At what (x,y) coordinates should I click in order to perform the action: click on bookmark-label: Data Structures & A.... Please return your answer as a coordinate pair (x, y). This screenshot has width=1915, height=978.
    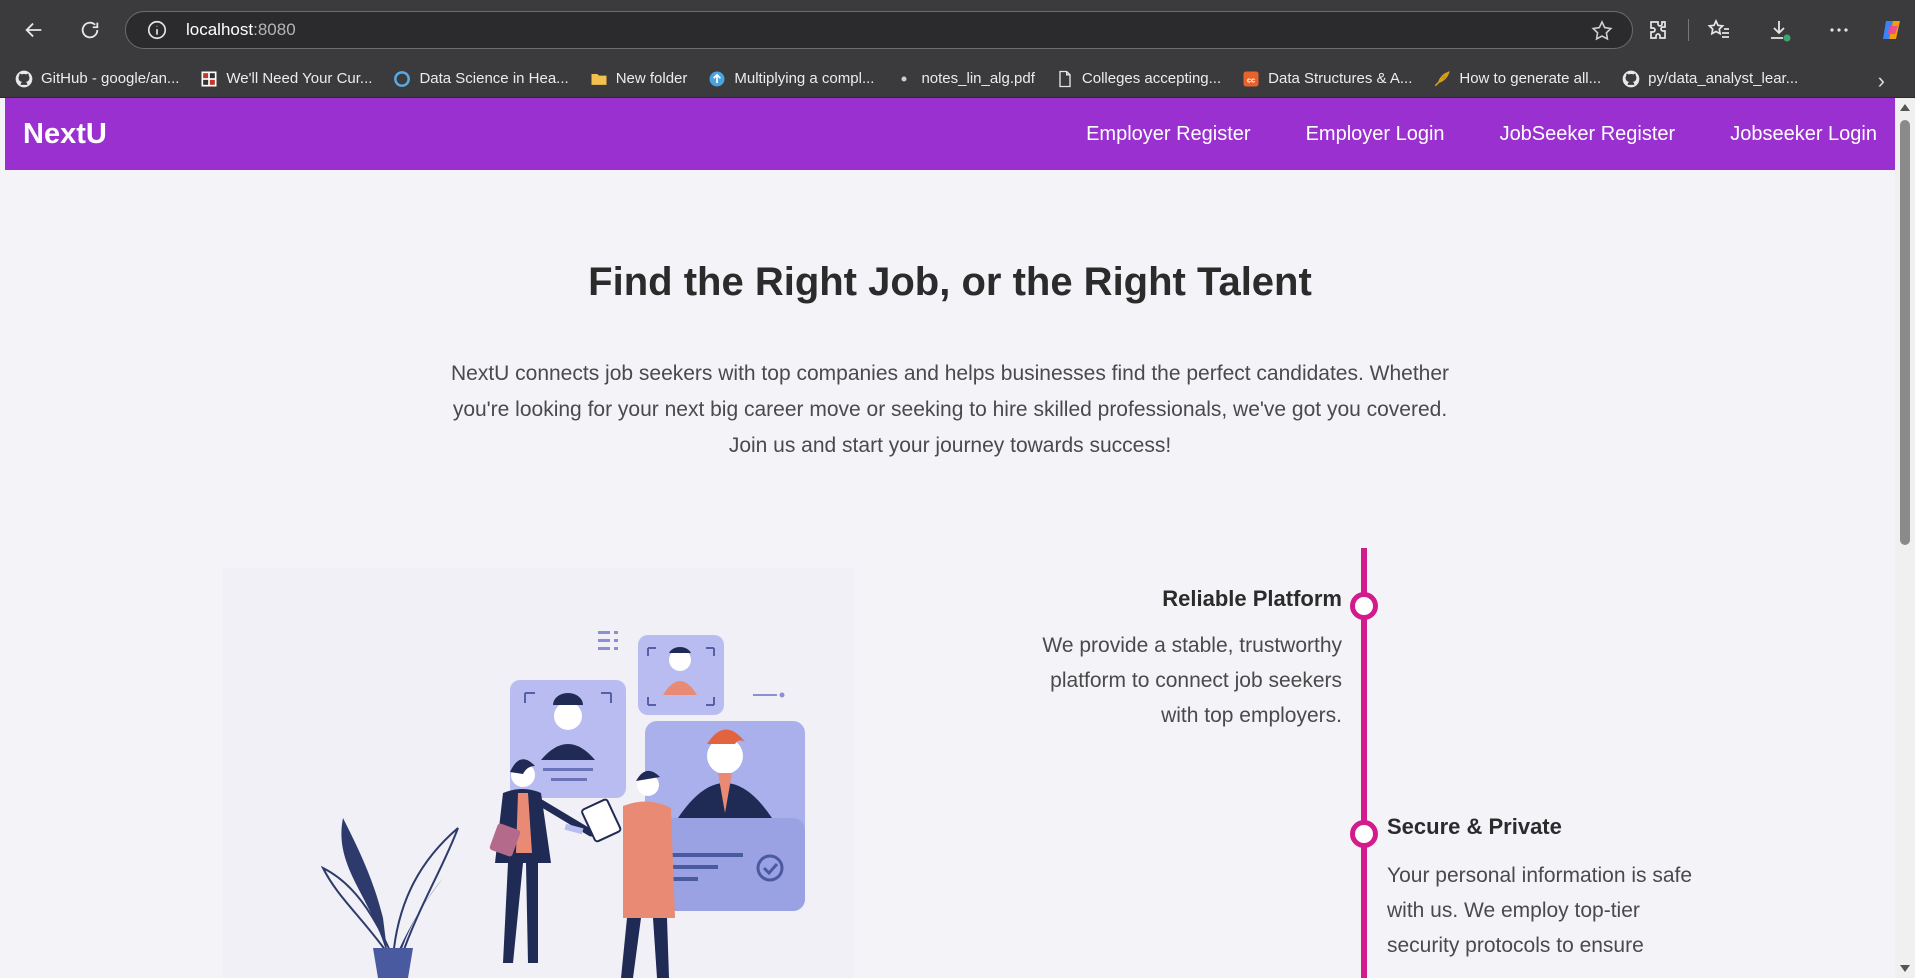
    Looking at the image, I should click on (1340, 78).